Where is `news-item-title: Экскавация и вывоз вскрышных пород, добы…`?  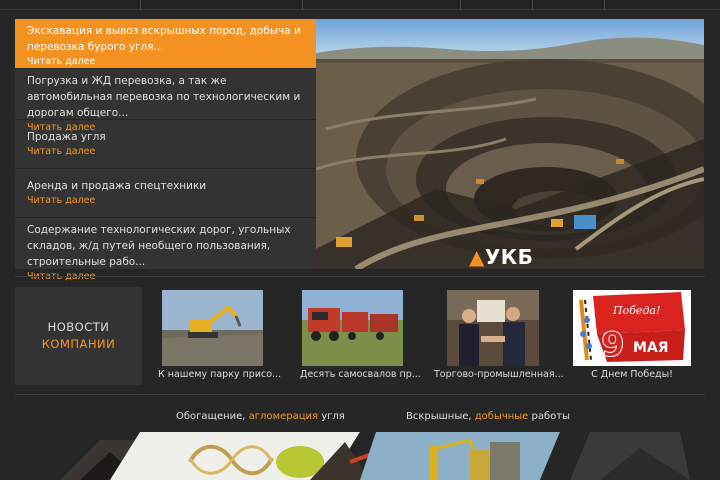 news-item-title: Экскавация и вывоз вскрышных пород, добы… is located at coordinates (164, 39).